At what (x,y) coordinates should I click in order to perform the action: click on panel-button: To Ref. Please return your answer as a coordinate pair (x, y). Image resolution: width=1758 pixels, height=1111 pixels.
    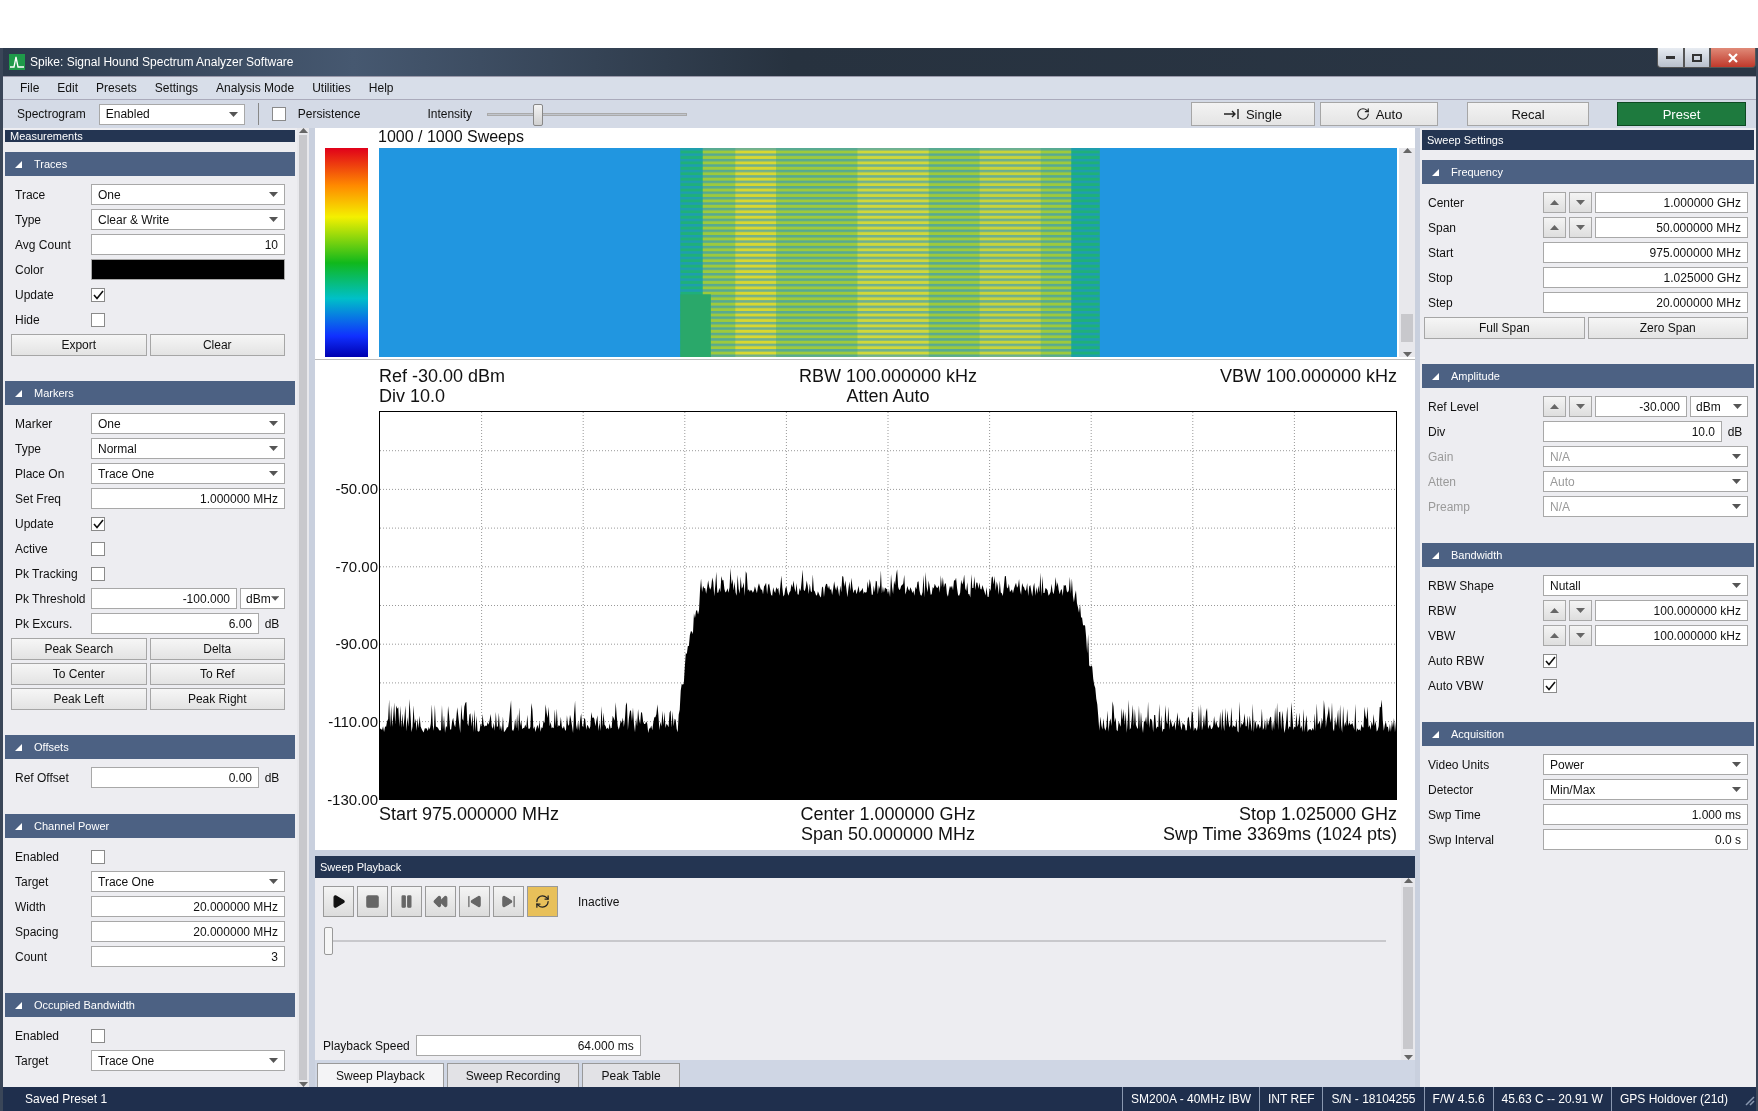
    Looking at the image, I should click on (217, 673).